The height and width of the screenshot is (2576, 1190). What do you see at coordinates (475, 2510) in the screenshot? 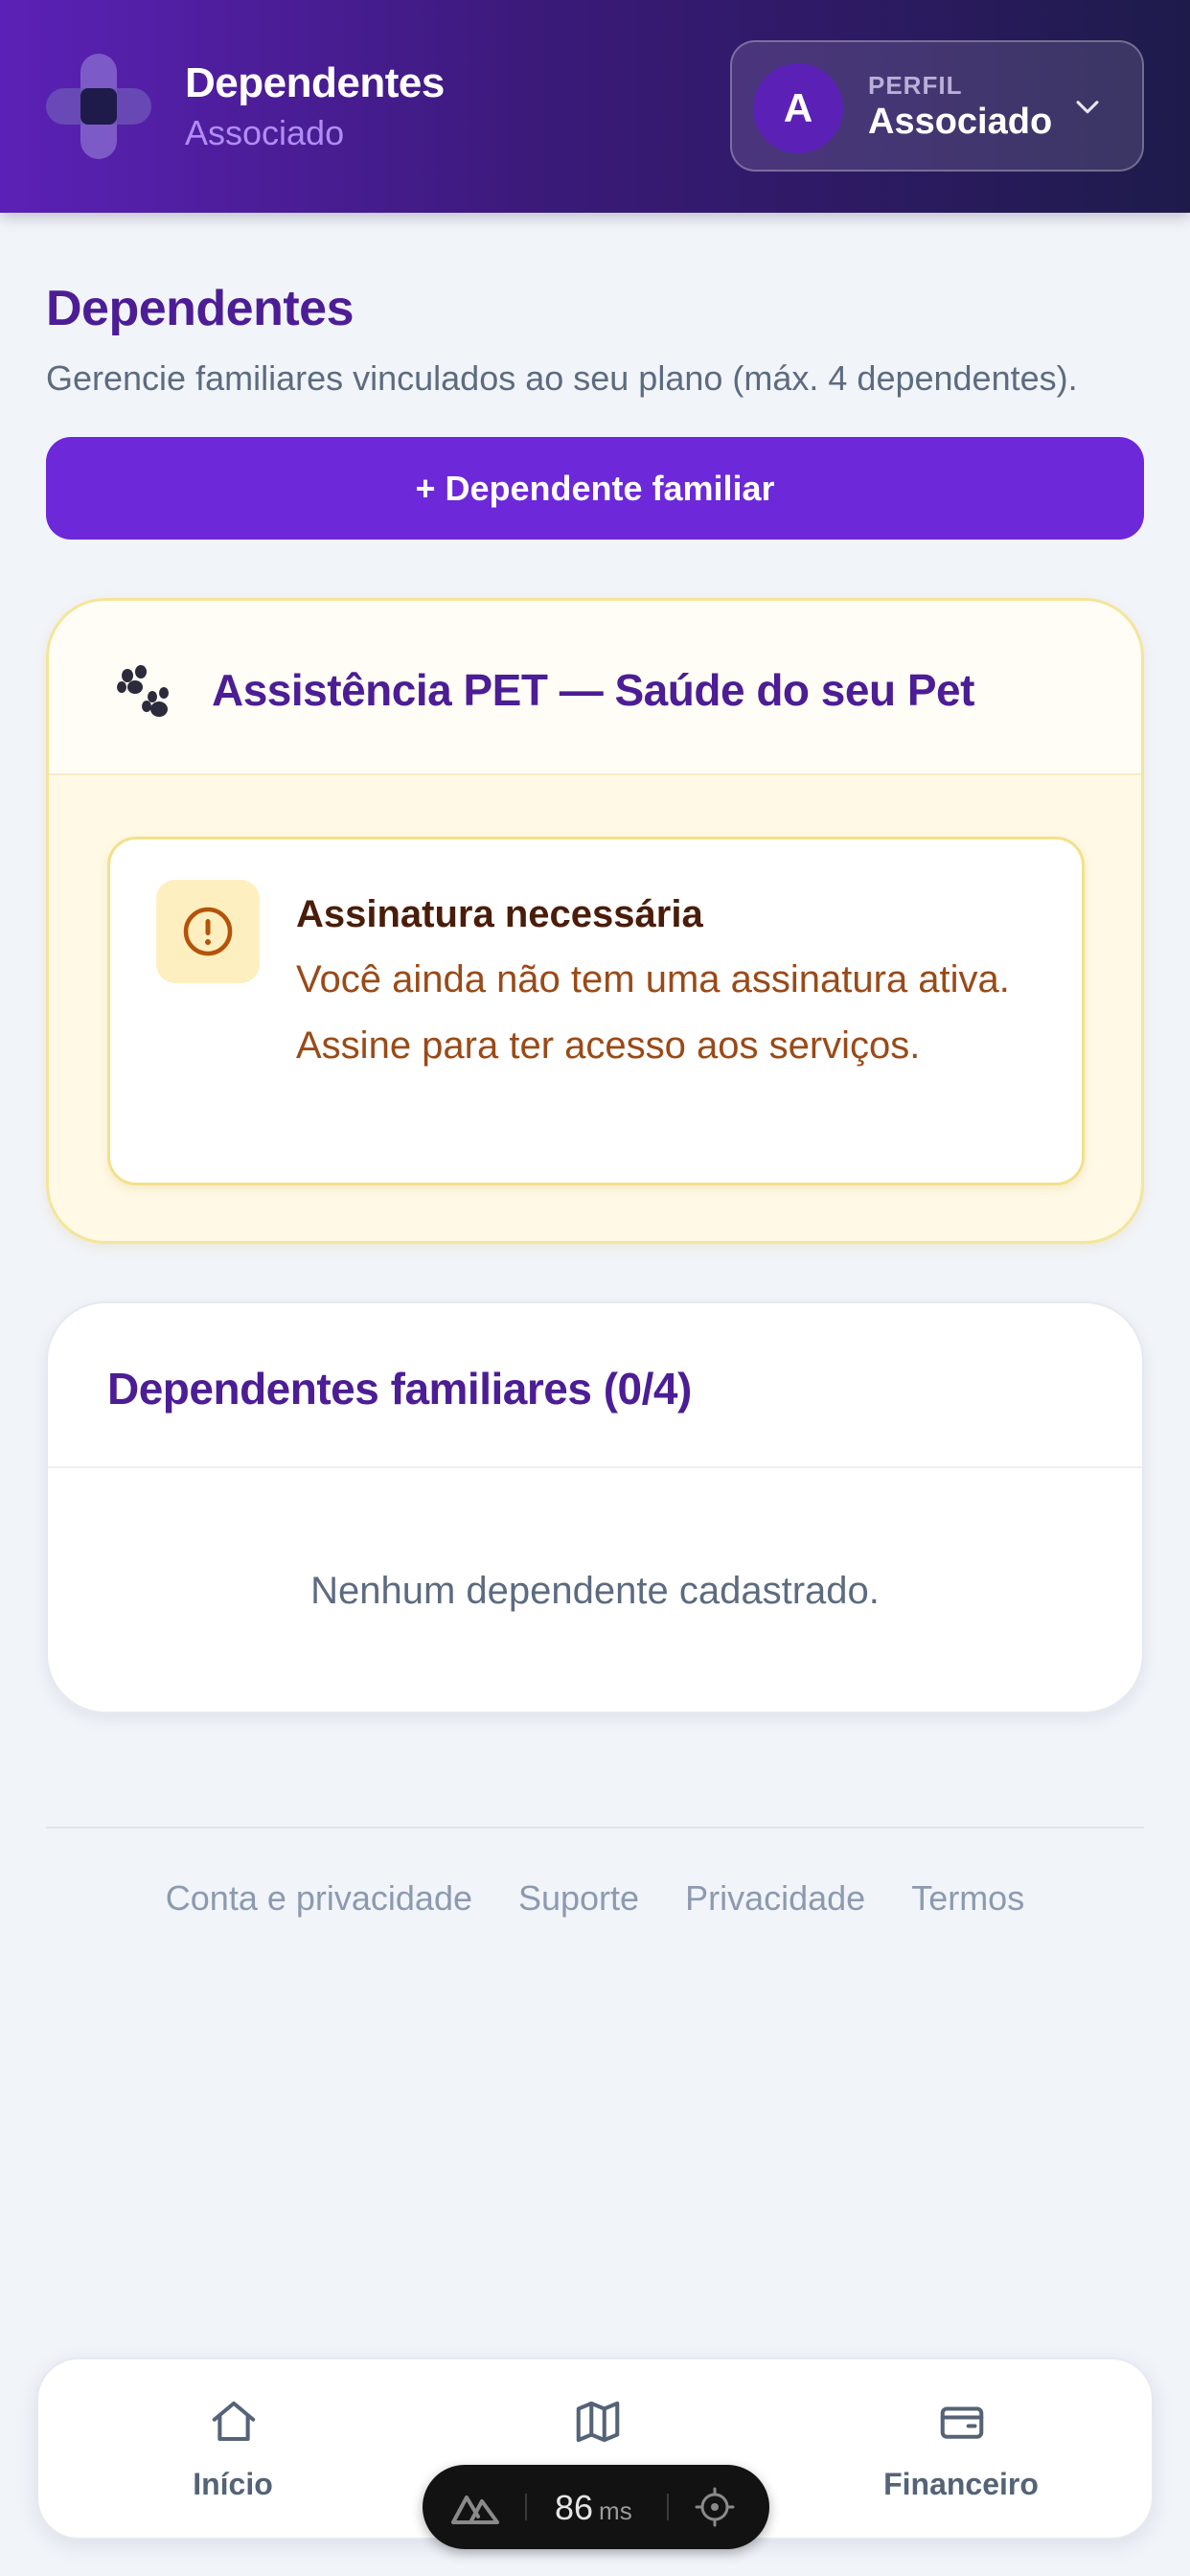
I see `framework-logo-icon` at bounding box center [475, 2510].